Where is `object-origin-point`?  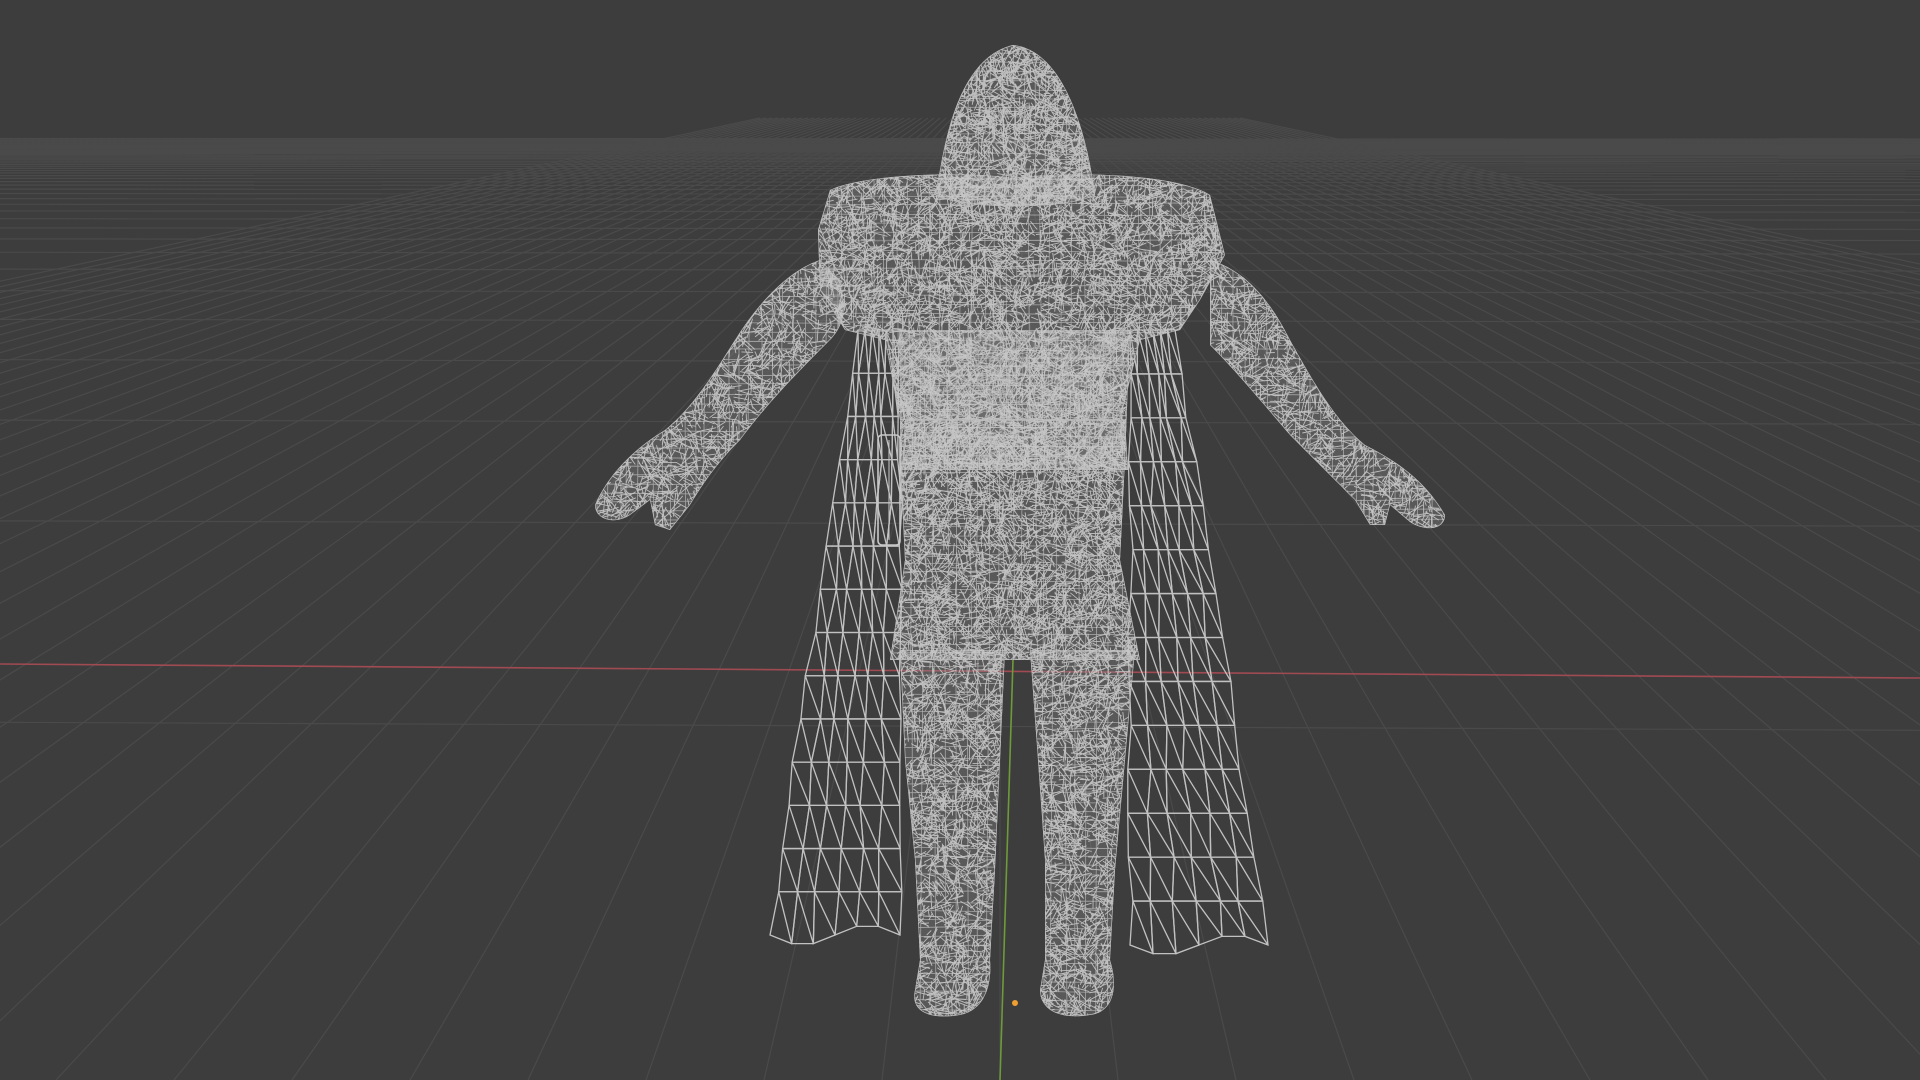
object-origin-point is located at coordinates (1015, 1003).